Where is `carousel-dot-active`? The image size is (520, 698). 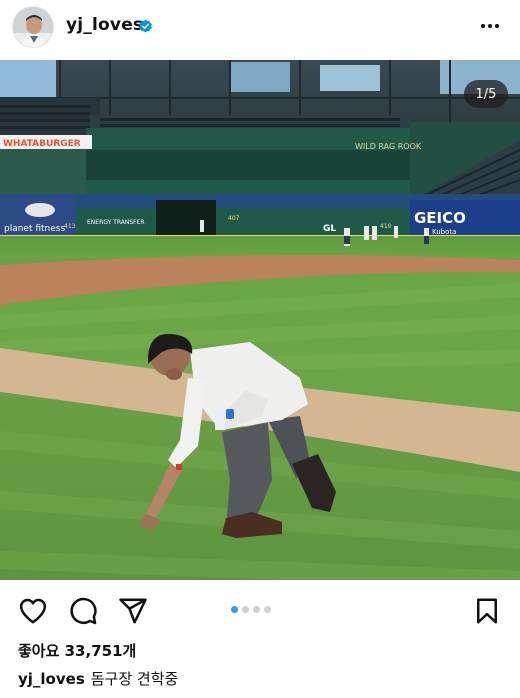 carousel-dot-active is located at coordinates (234, 609).